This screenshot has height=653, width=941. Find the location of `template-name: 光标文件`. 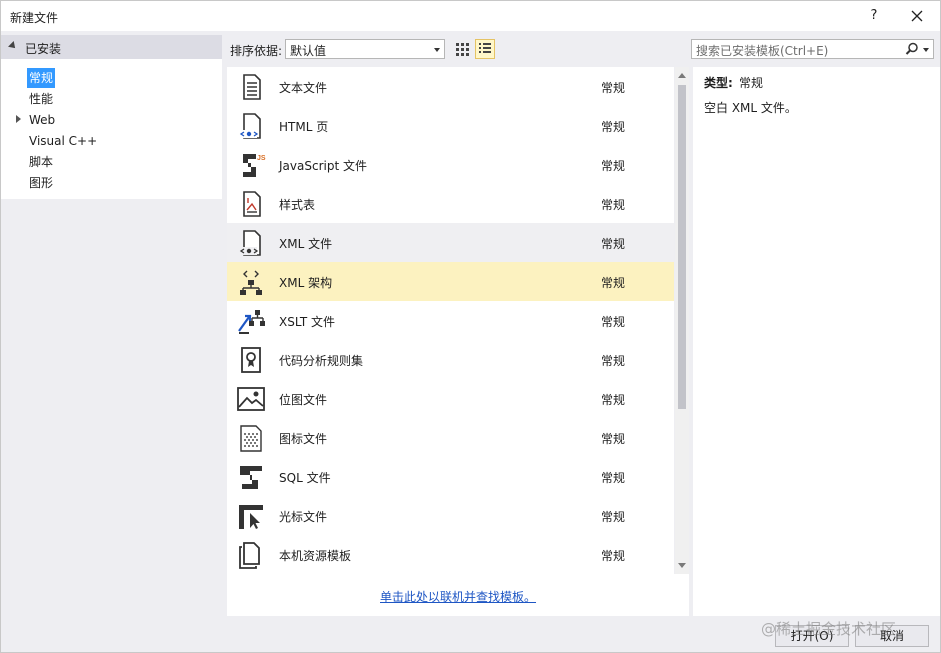

template-name: 光标文件 is located at coordinates (303, 517).